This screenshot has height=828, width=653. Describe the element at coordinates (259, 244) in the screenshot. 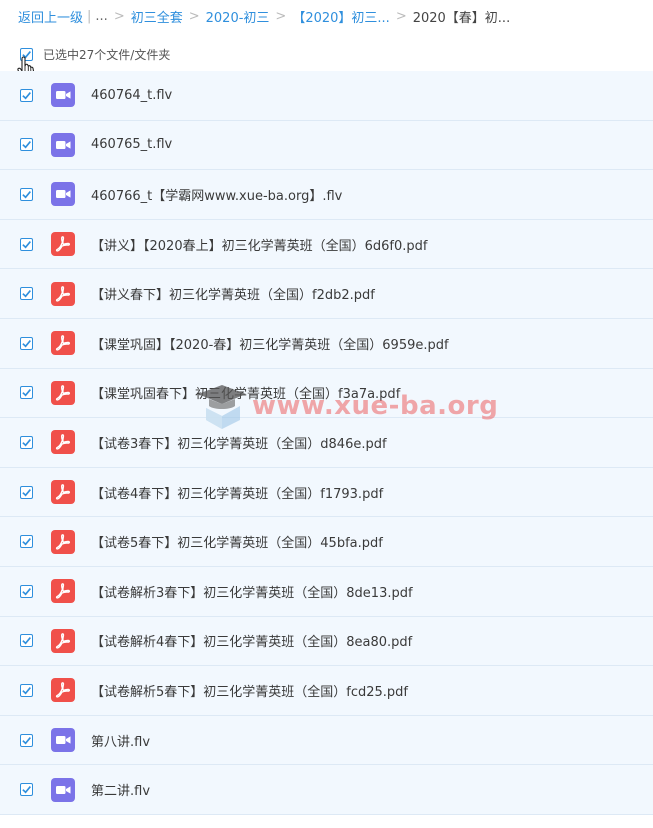

I see `file-name: 【讲义】【2020春上】初三化学菁英班（全国）6d6f0.pdf` at that location.